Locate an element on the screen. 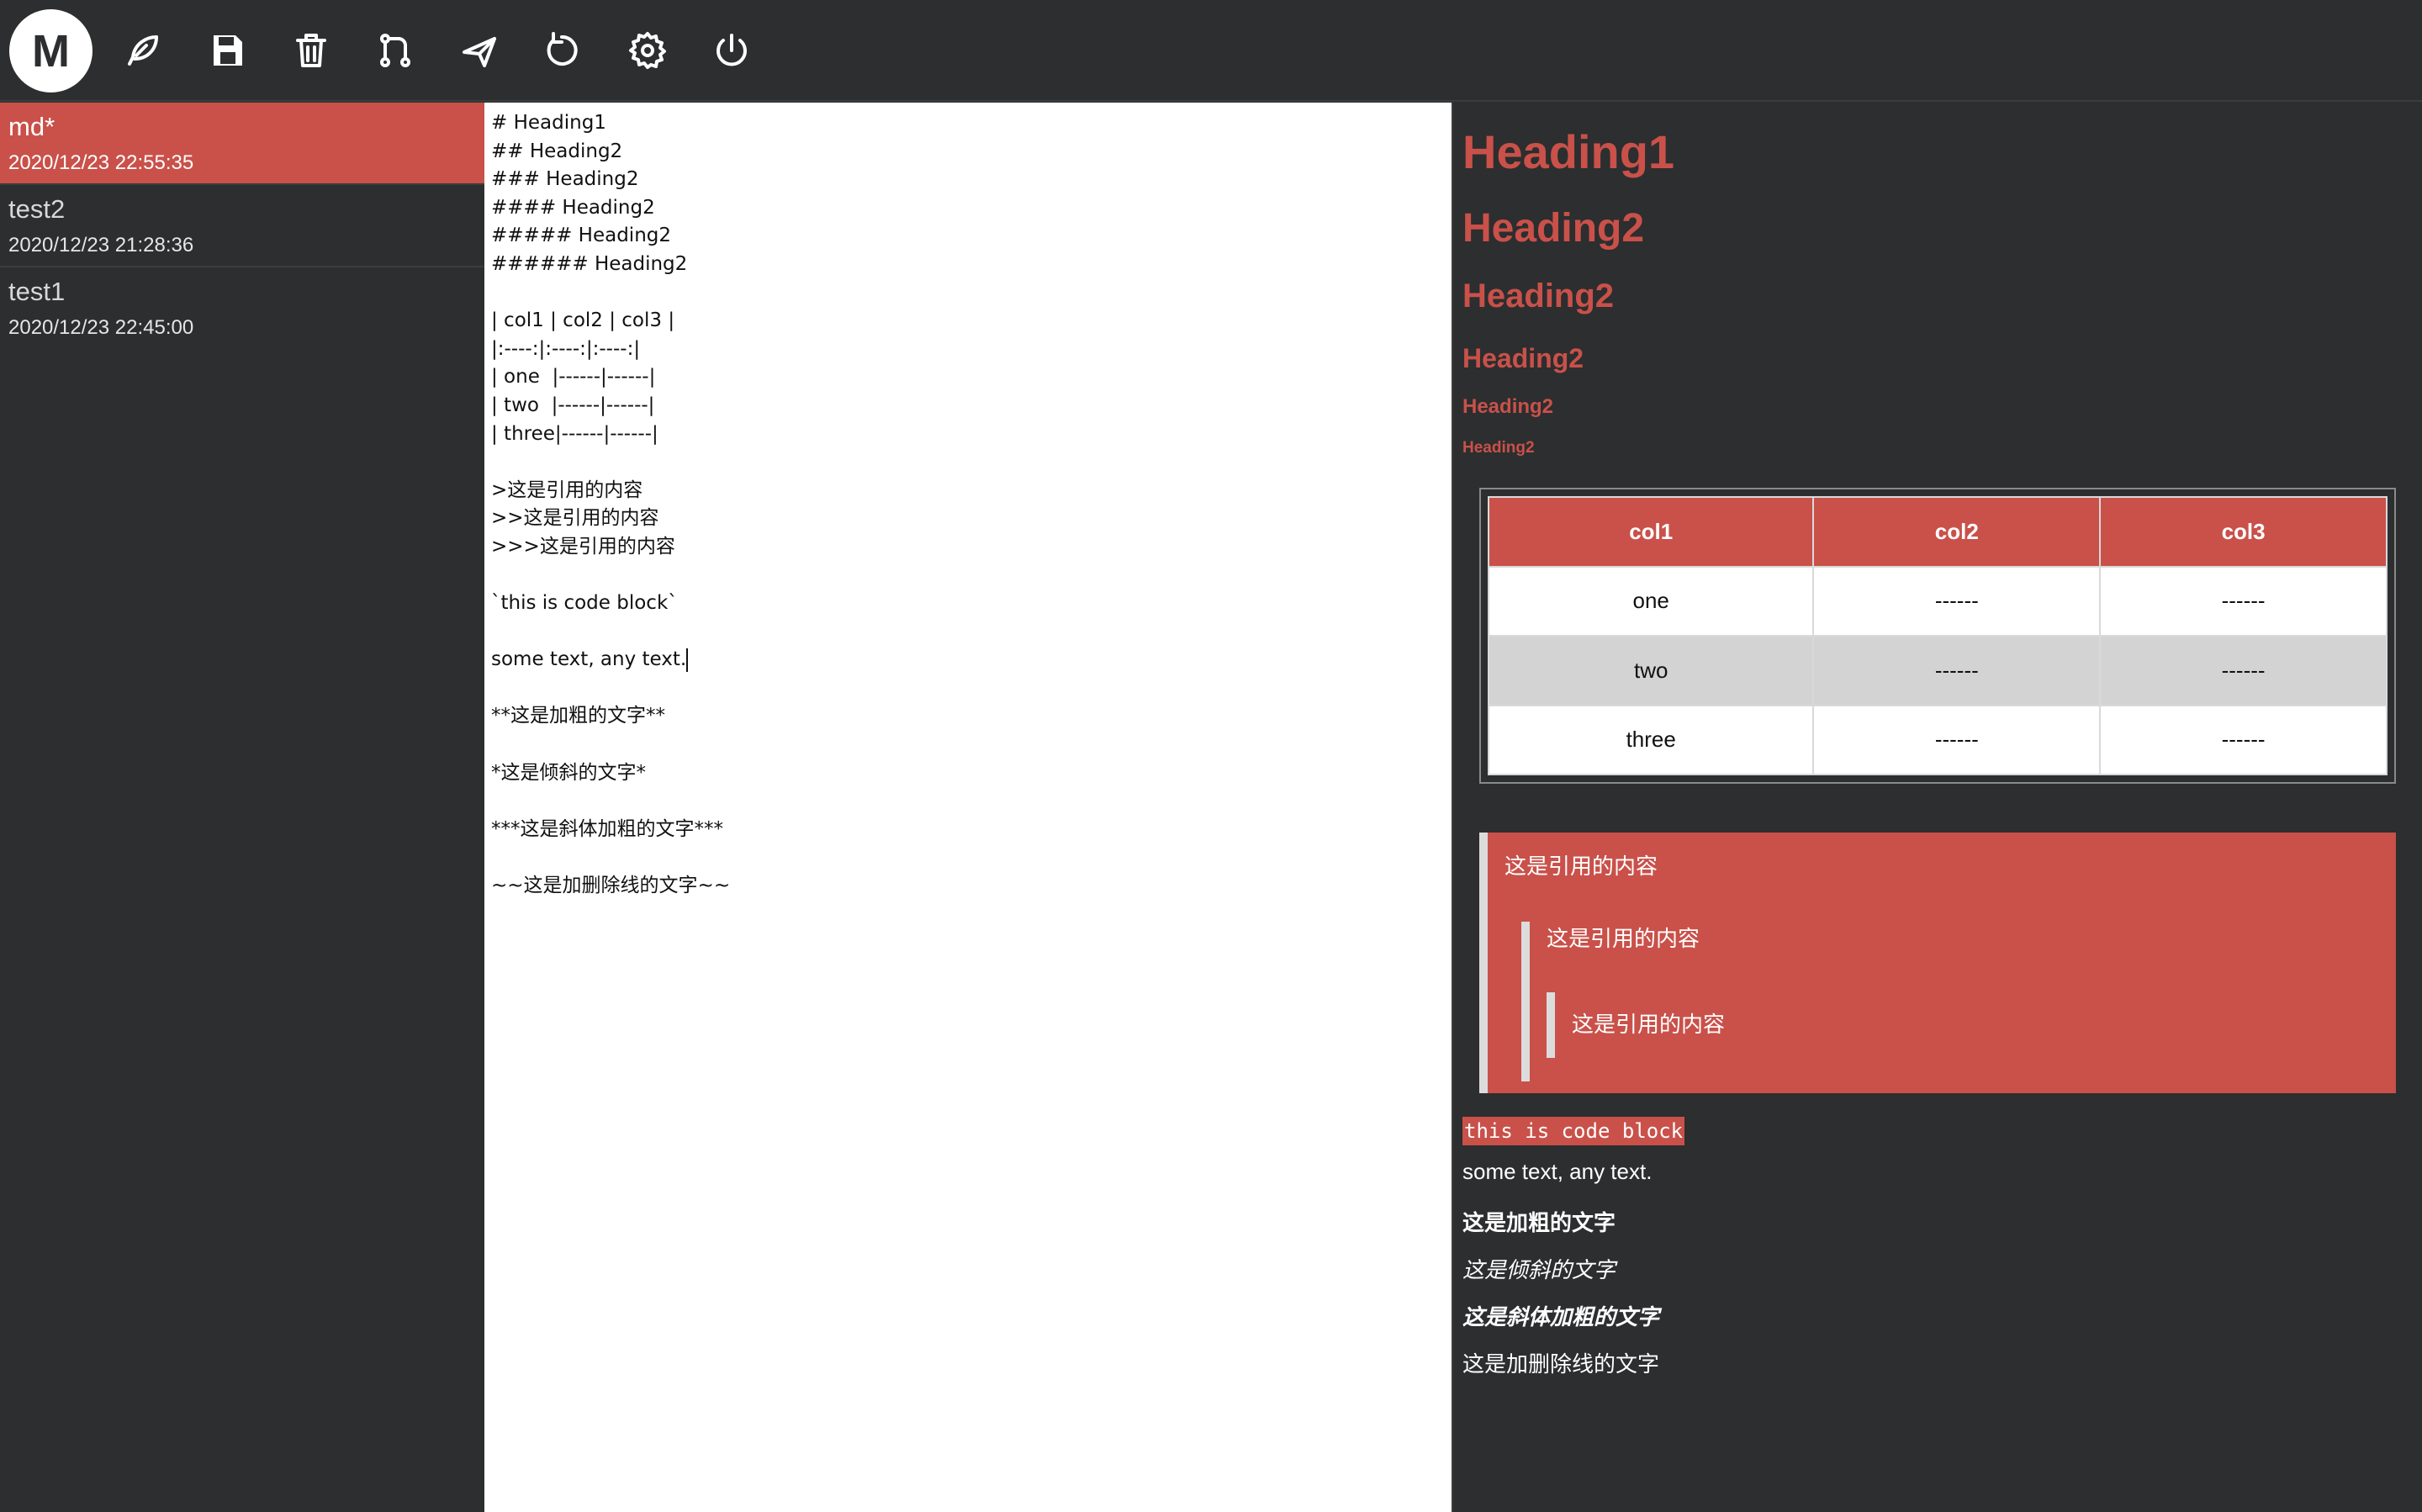  editor-line: >>>这是引用的内容 is located at coordinates (583, 546).